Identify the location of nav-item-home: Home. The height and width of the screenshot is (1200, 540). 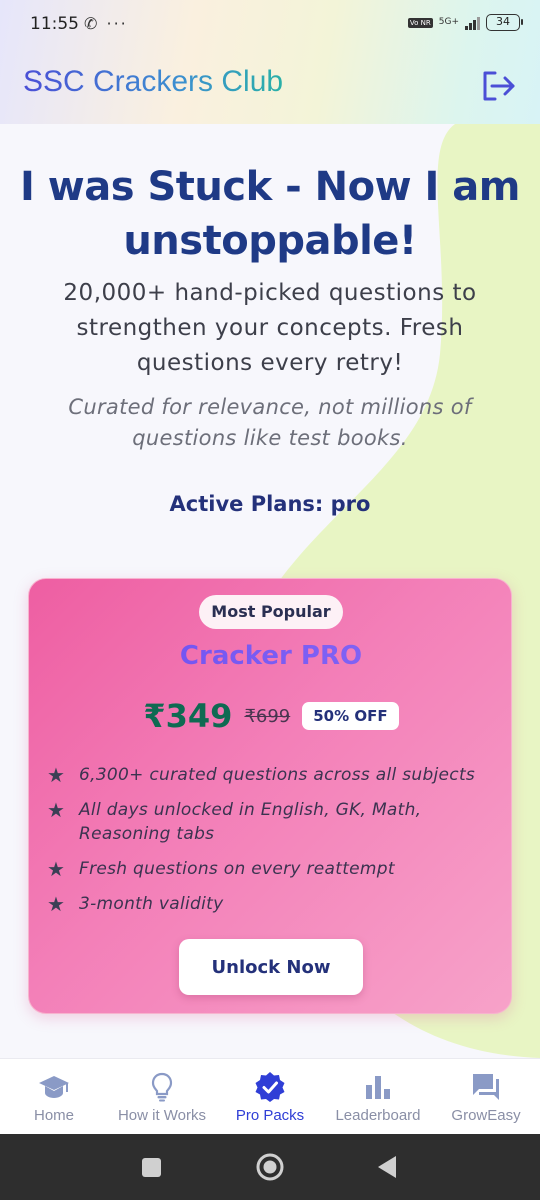
(54, 1096).